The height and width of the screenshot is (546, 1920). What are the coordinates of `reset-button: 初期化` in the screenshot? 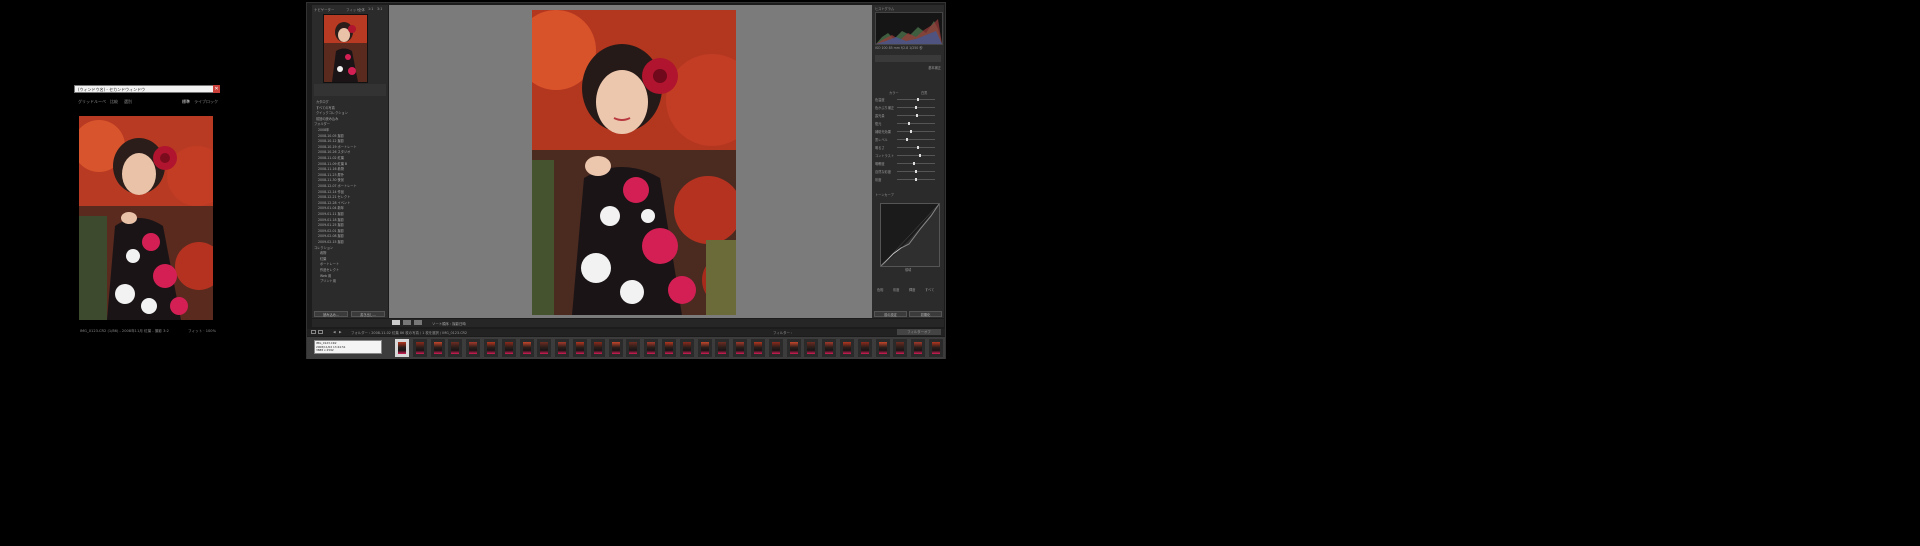 It's located at (925, 314).